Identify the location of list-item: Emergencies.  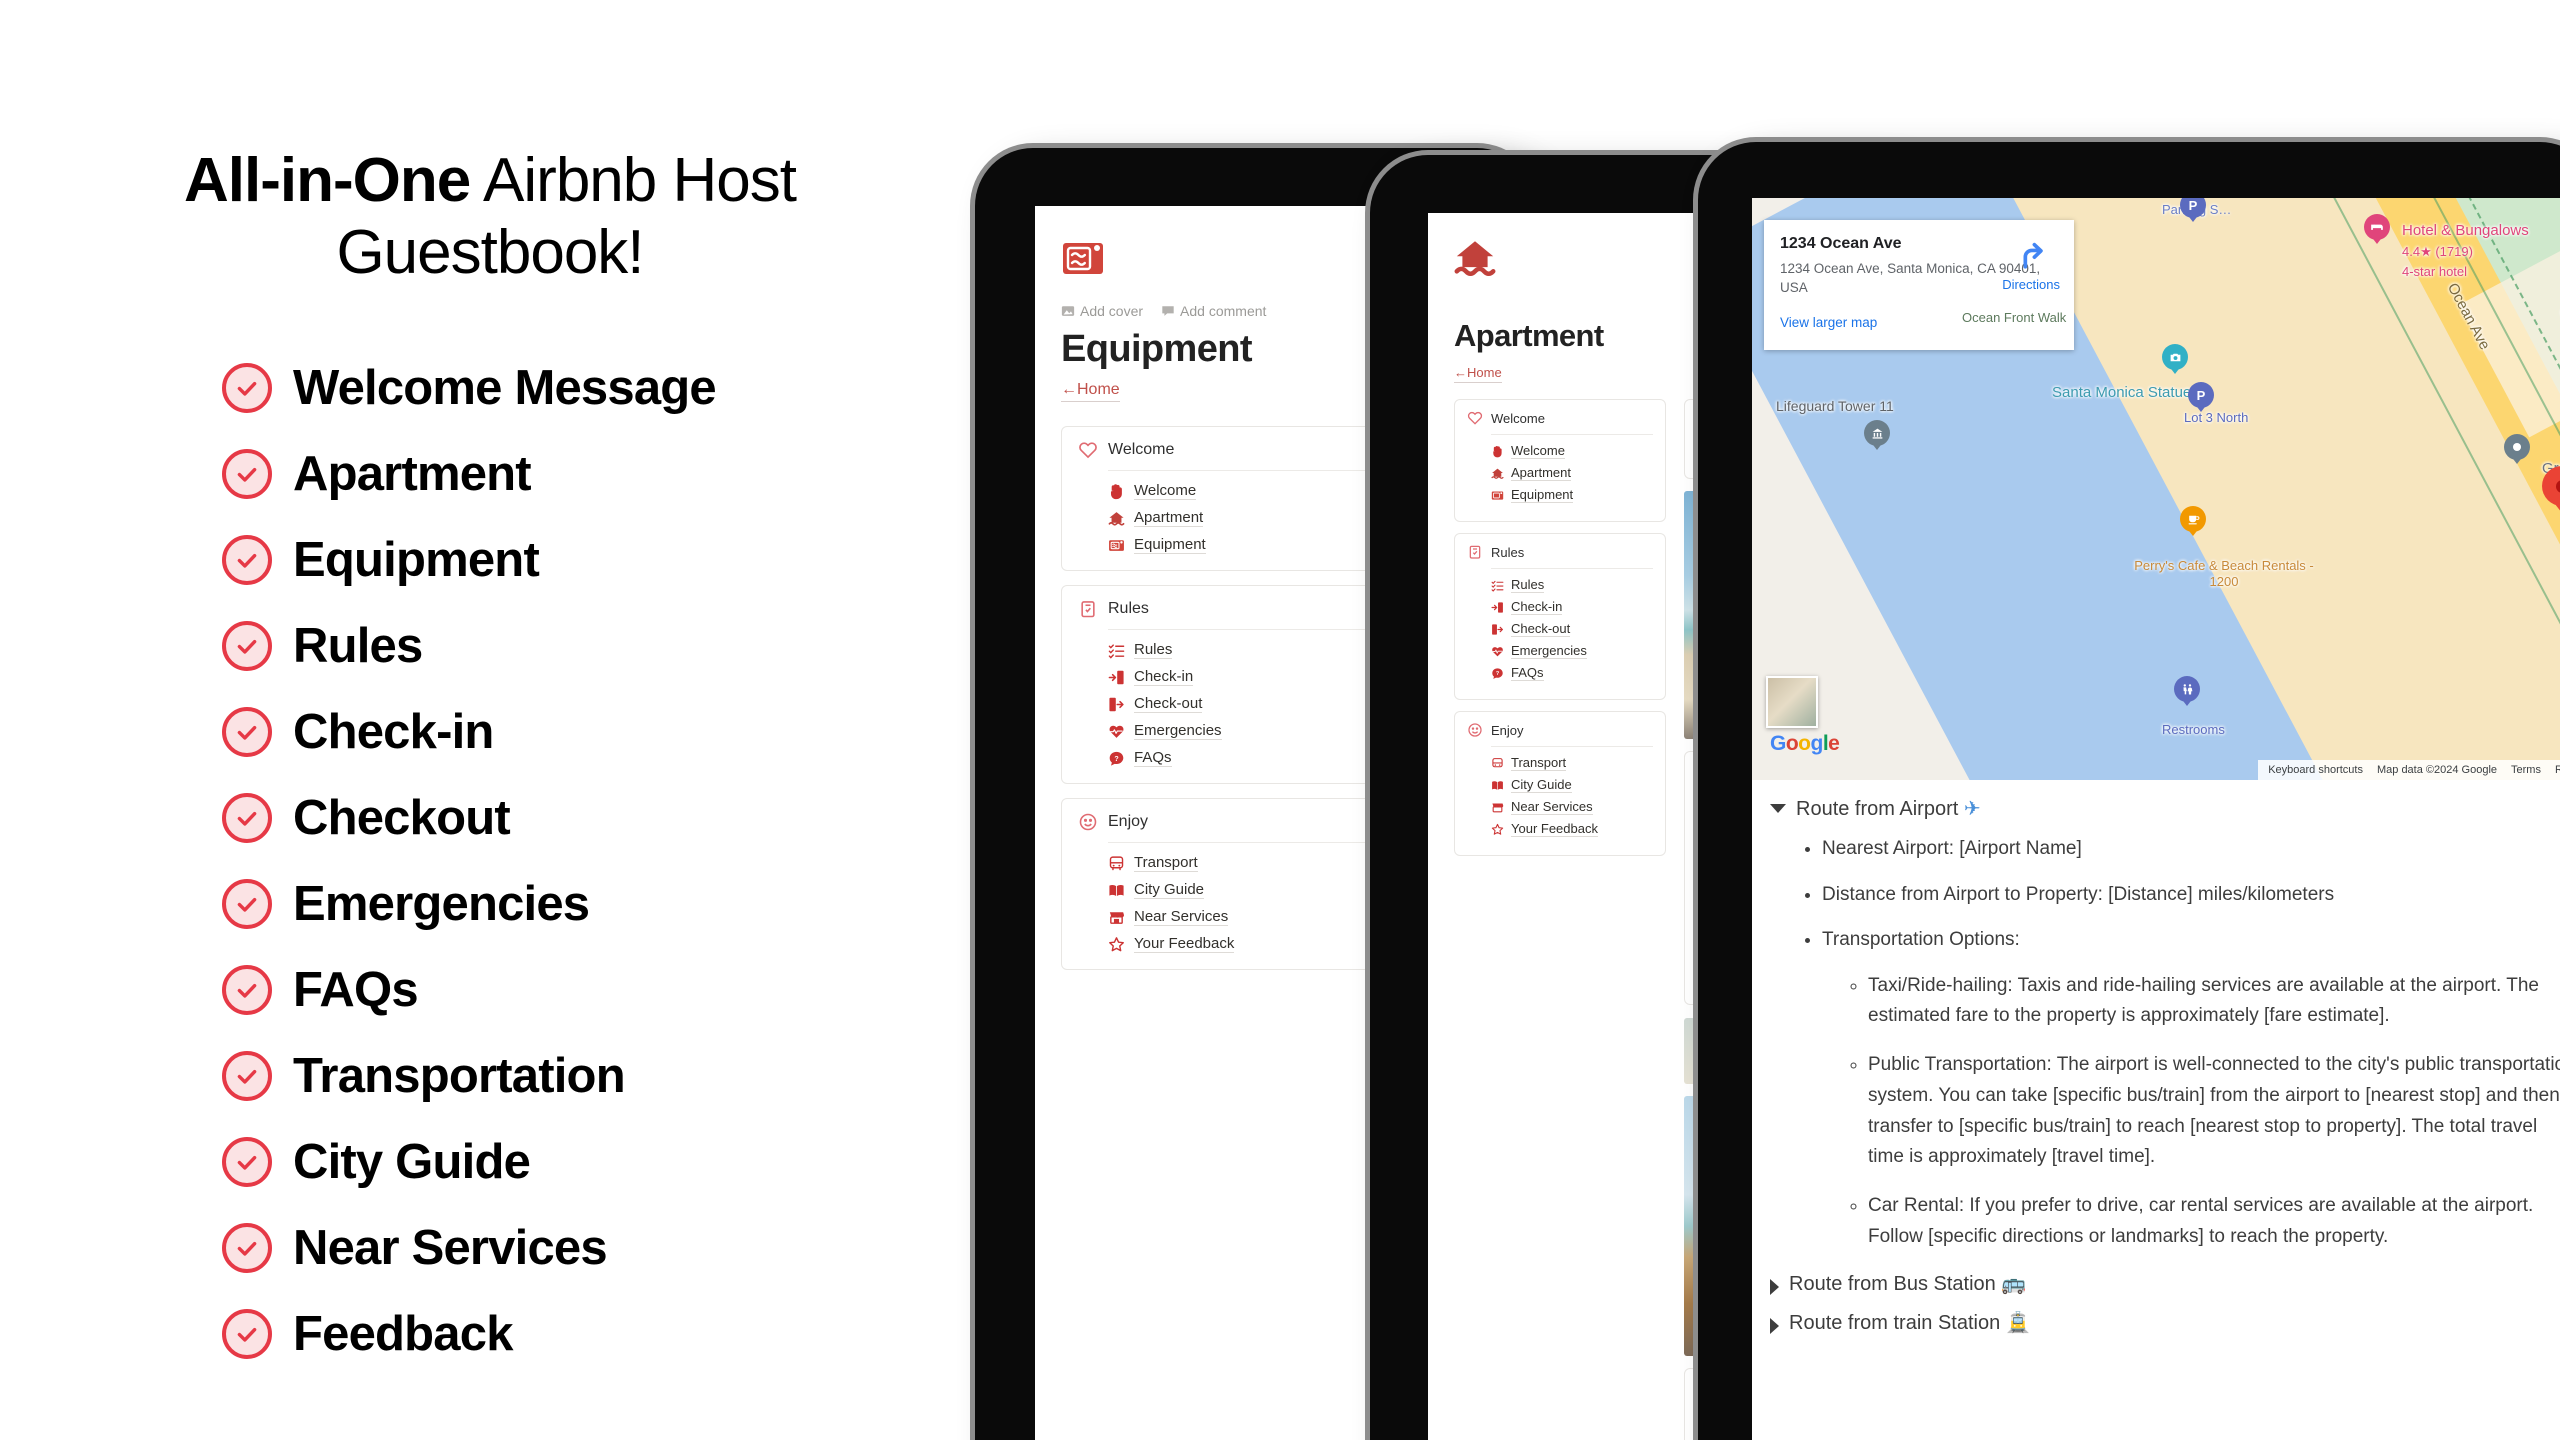
(469, 904).